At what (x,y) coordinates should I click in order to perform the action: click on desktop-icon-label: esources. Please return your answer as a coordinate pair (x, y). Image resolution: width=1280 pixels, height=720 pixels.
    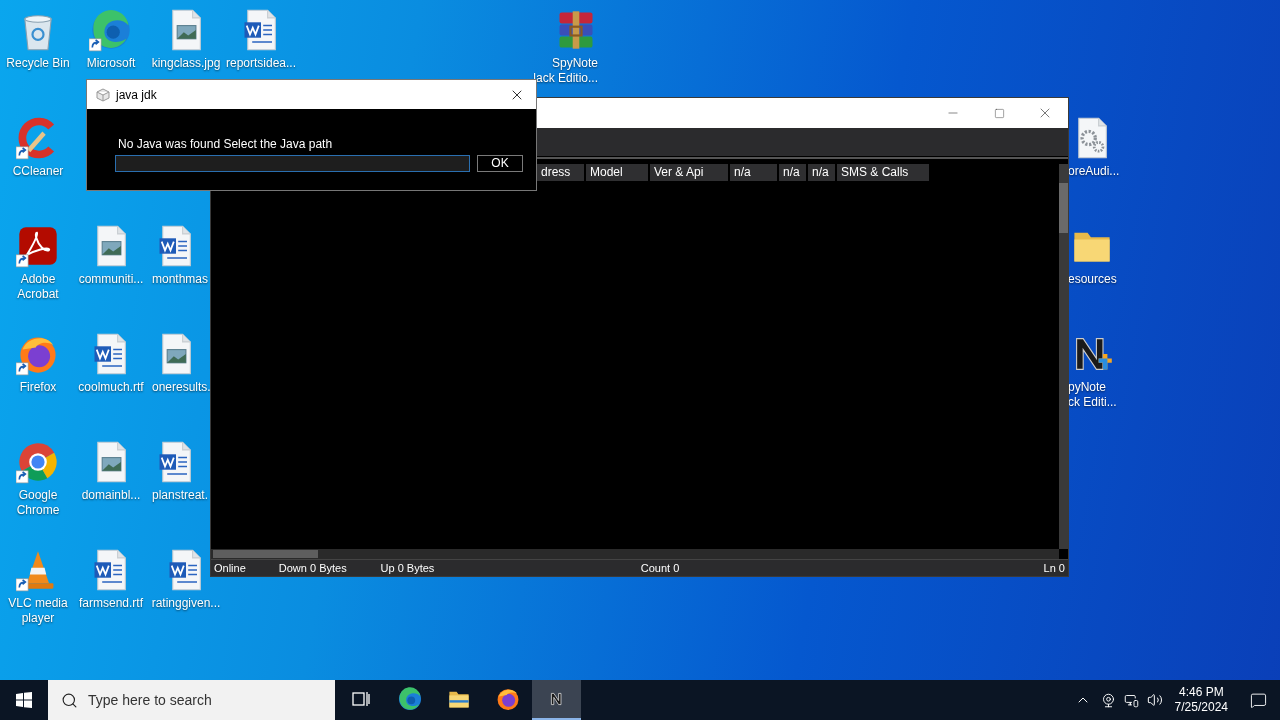
    Looking at the image, I should click on (1092, 279).